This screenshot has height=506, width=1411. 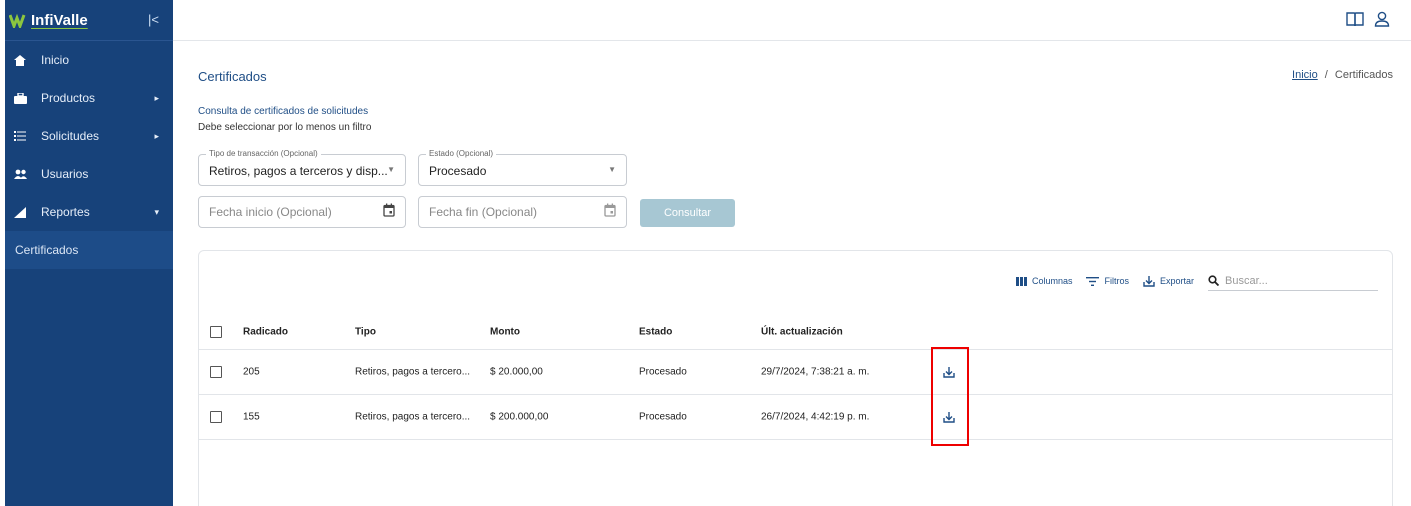 What do you see at coordinates (20, 98) in the screenshot?
I see `briefcase-icon` at bounding box center [20, 98].